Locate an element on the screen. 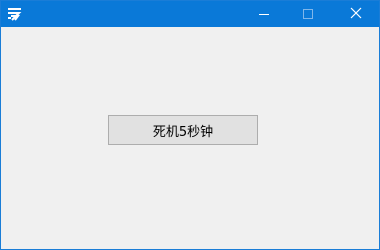 This screenshot has width=380, height=250. freeze-button-label: 死机5秒钟 is located at coordinates (183, 132).